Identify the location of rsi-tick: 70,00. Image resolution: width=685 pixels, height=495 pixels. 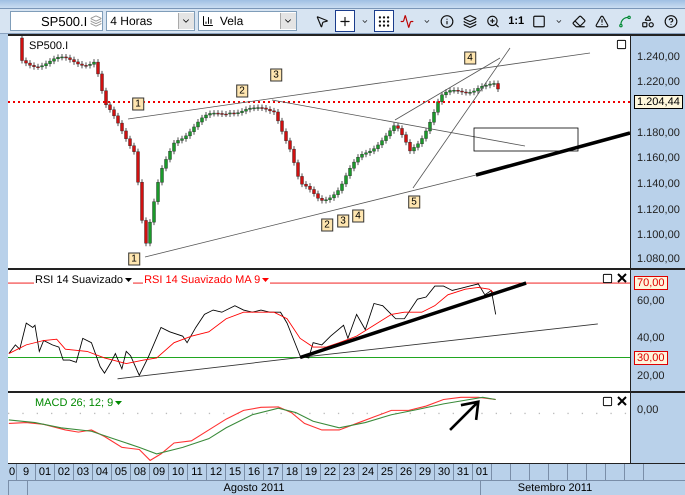
(651, 283).